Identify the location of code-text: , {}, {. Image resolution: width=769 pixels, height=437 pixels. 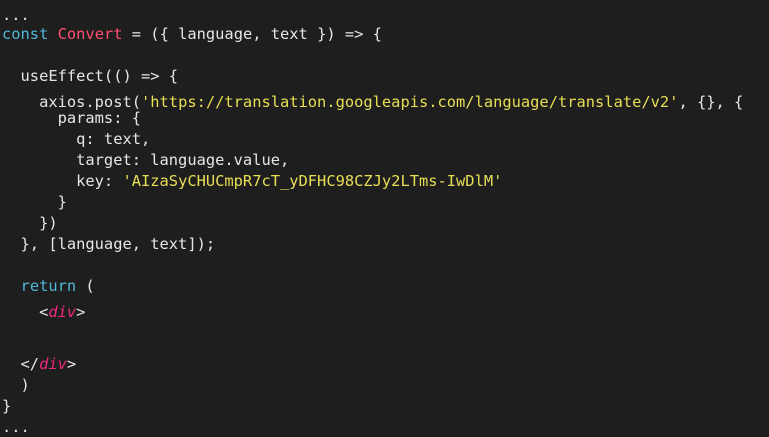
(711, 102).